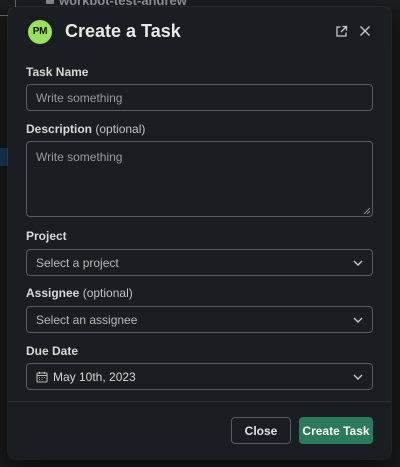 The width and height of the screenshot is (400, 467). What do you see at coordinates (199, 262) in the screenshot?
I see `project-select: Select a project` at bounding box center [199, 262].